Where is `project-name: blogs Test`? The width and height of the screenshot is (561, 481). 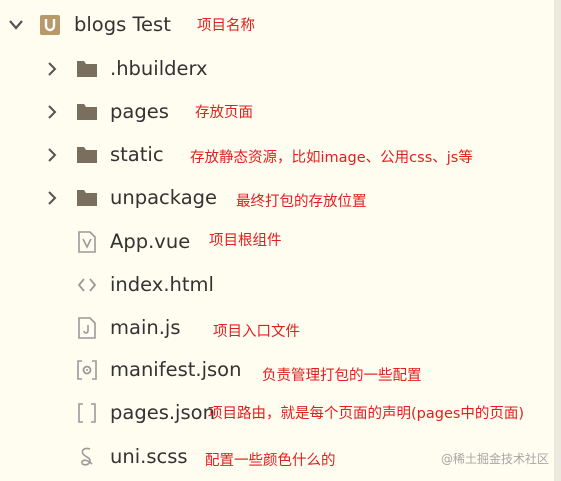 project-name: blogs Test is located at coordinates (122, 24).